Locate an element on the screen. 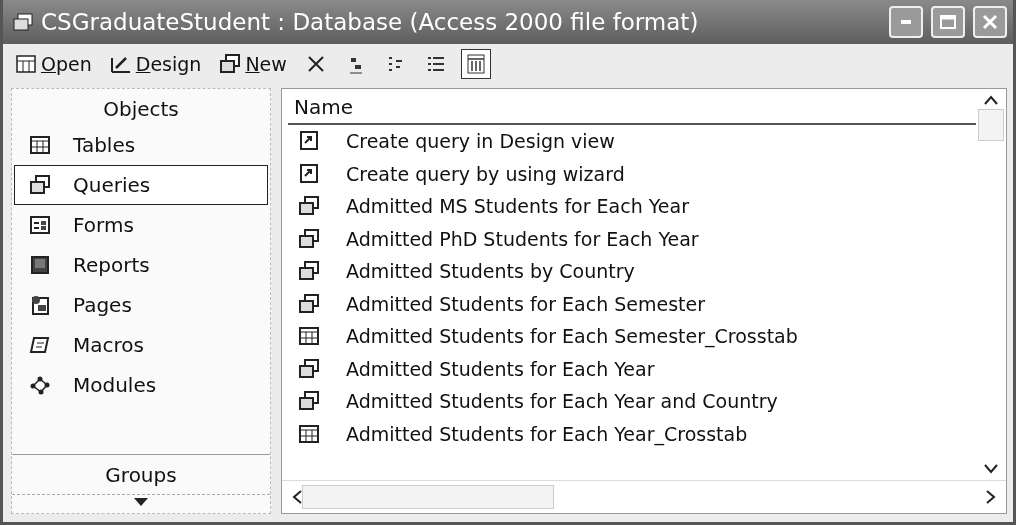 The height and width of the screenshot is (525, 1016). close-icon is located at coordinates (990, 22).